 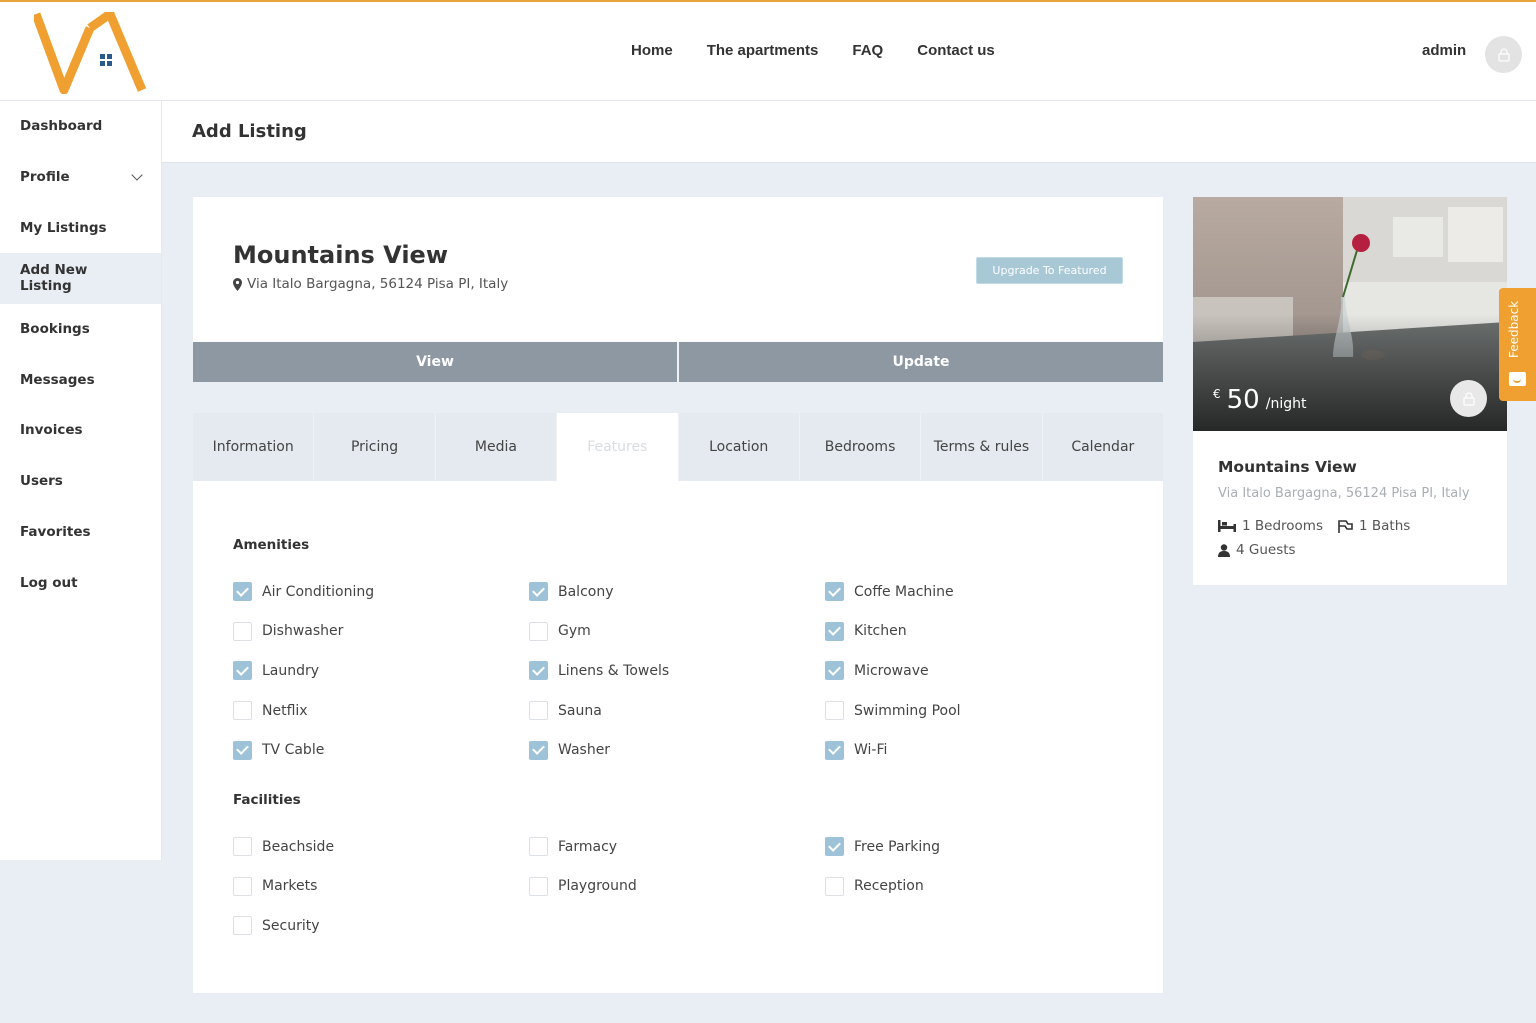 What do you see at coordinates (614, 670) in the screenshot?
I see `feature-label: Linens & Towels` at bounding box center [614, 670].